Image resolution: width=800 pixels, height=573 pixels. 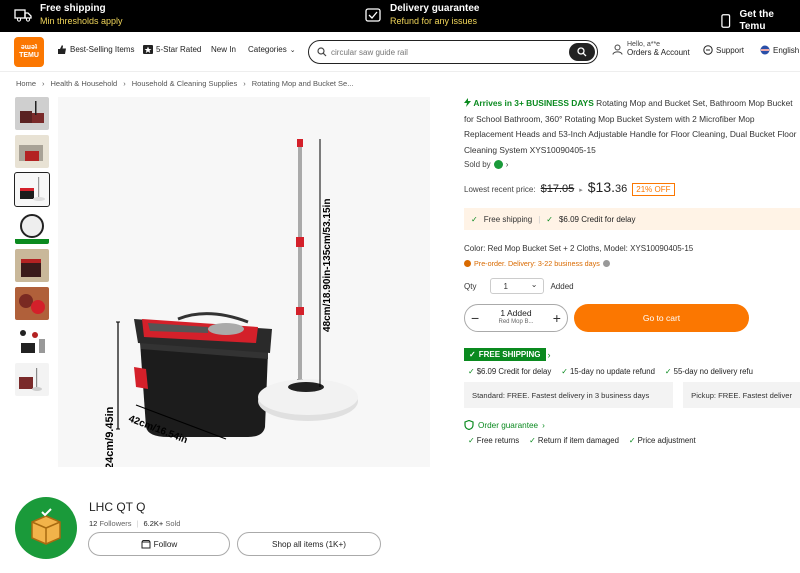 I want to click on temu-logo: ǝɯǝʇ TEMU, so click(x=29, y=52).